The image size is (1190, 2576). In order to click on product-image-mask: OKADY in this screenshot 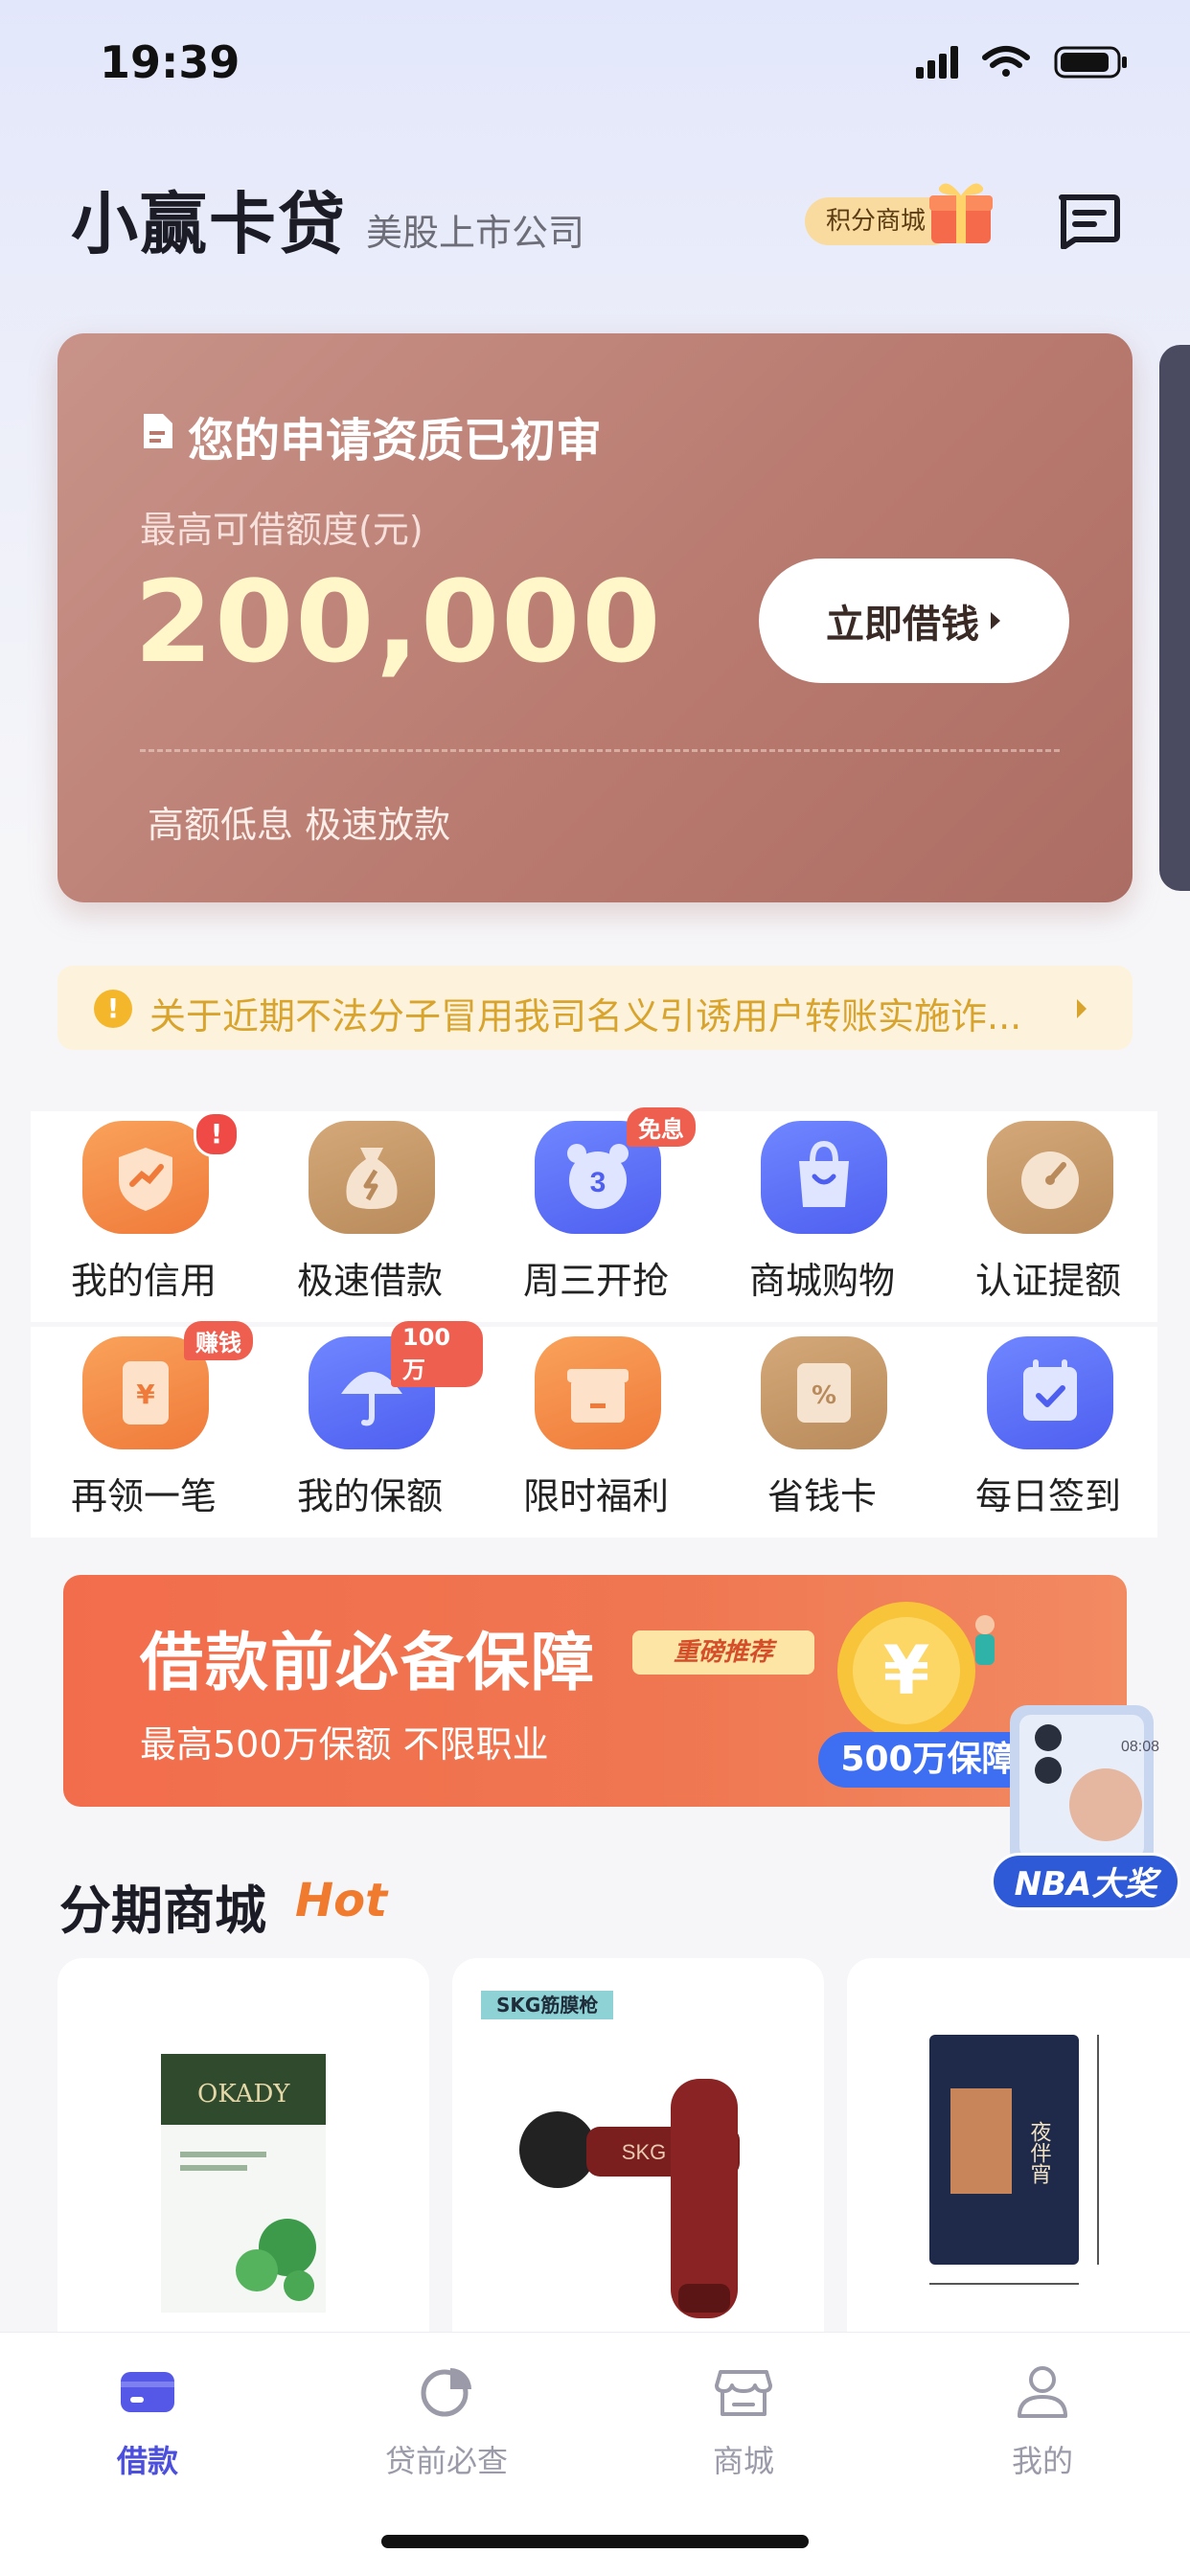, I will do `click(244, 2184)`.